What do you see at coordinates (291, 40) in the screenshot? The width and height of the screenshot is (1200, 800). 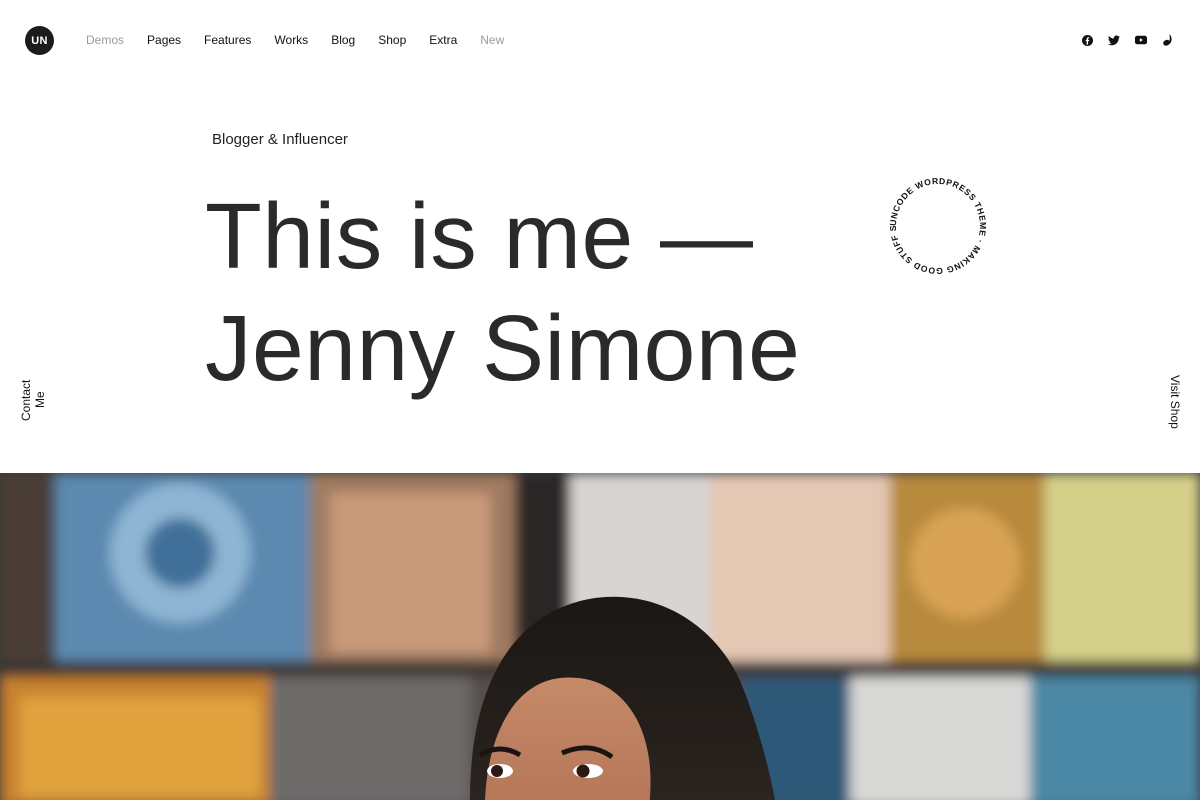 I see `nav-works: Works` at bounding box center [291, 40].